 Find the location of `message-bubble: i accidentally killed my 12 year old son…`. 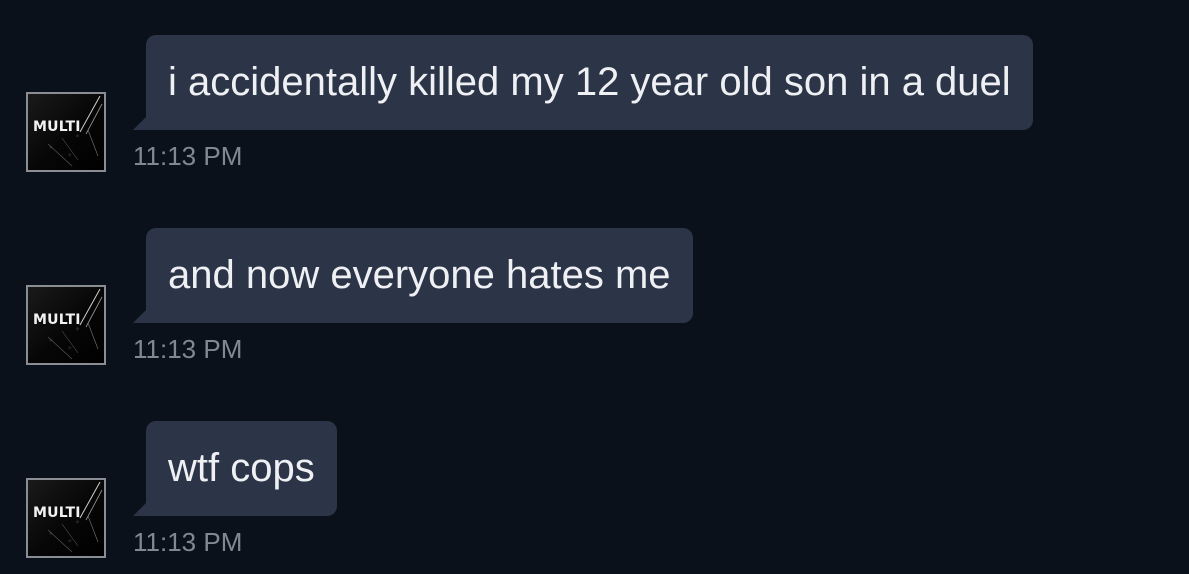

message-bubble: i accidentally killed my 12 year old son… is located at coordinates (589, 82).